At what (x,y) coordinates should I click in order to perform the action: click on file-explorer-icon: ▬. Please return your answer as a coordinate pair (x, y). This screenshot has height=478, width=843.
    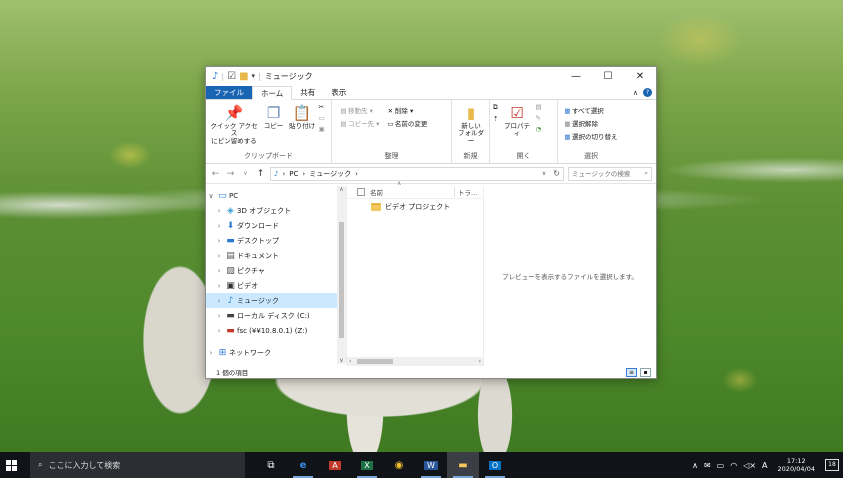
    Looking at the image, I should click on (463, 465).